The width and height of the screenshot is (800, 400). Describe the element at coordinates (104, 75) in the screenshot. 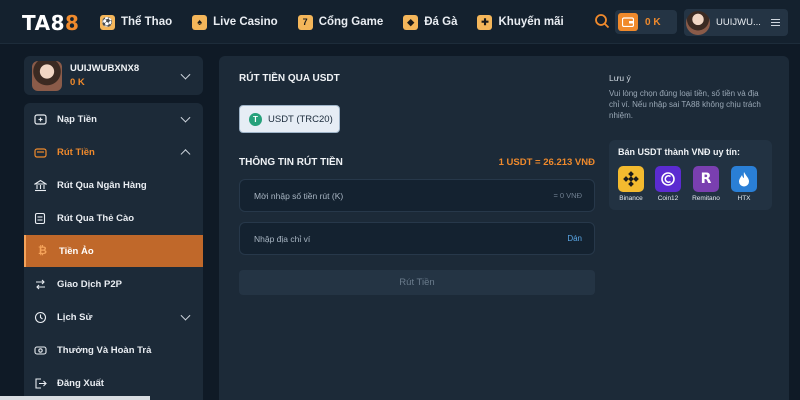

I see `profile-info: UUIJWUBXNX8 0 K` at that location.